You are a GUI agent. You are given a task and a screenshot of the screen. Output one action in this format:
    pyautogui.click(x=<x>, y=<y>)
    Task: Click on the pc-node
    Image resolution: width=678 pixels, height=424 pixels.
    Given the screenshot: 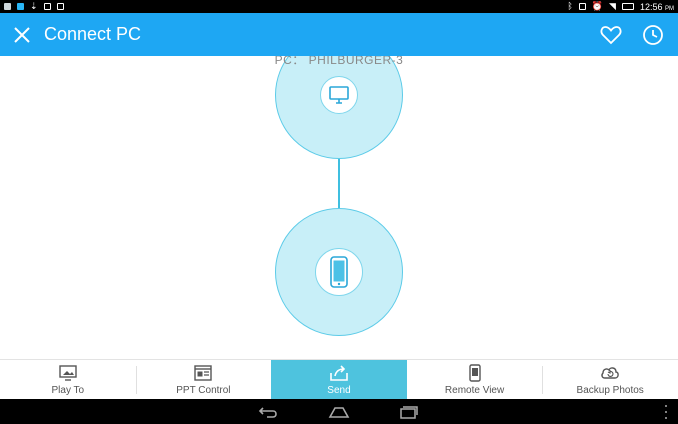 What is the action you would take?
    pyautogui.click(x=339, y=107)
    